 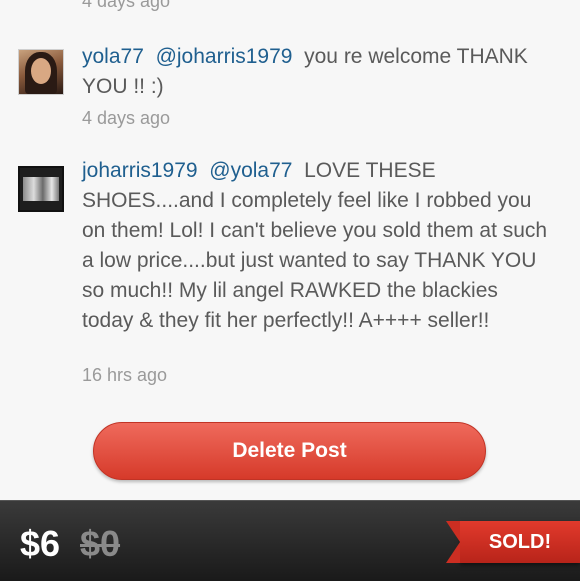 What do you see at coordinates (305, 71) in the screenshot?
I see `comment-text: you re welcome THANK YOU !! :)` at bounding box center [305, 71].